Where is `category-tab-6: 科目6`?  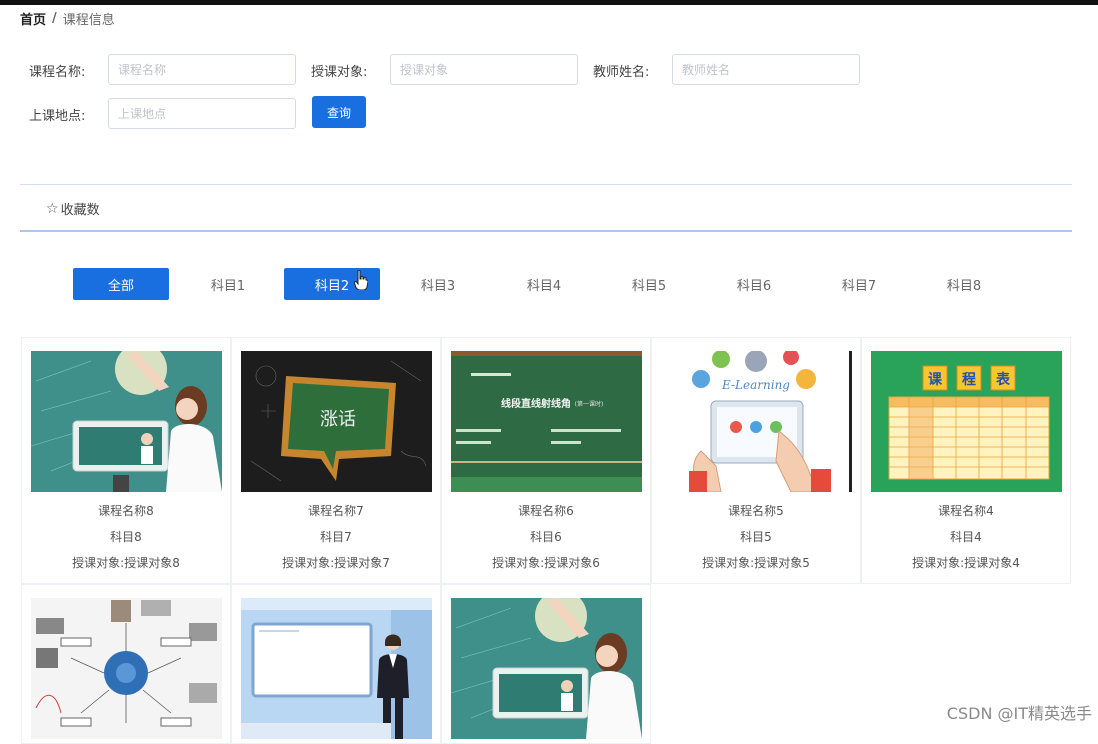
category-tab-6: 科目6 is located at coordinates (754, 284).